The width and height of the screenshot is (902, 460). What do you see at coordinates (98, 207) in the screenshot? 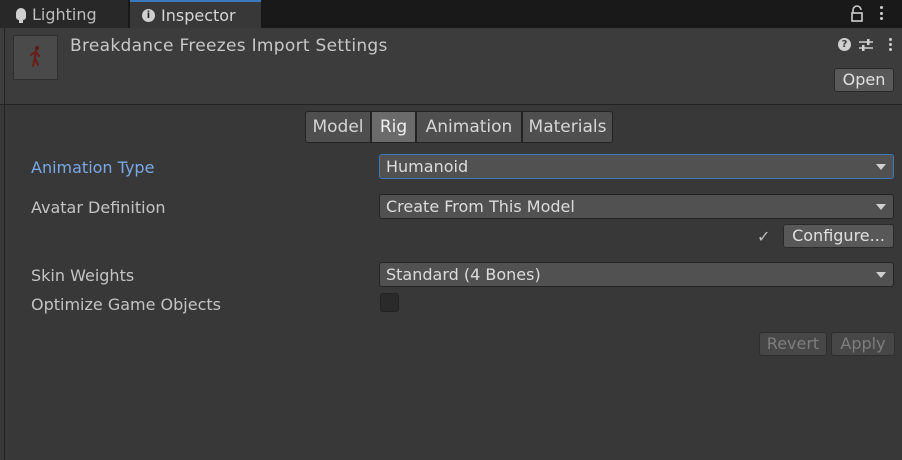
I see `avatar-definition-label: Avatar Definition` at bounding box center [98, 207].